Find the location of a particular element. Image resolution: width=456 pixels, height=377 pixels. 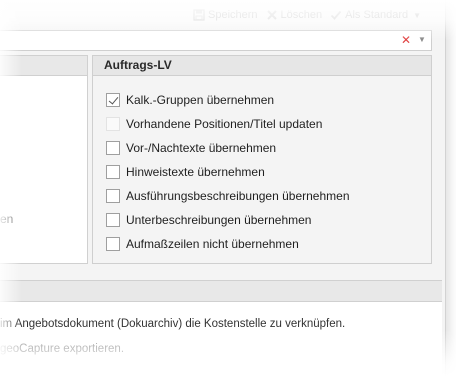

left-panel-text: en is located at coordinates (7, 219).